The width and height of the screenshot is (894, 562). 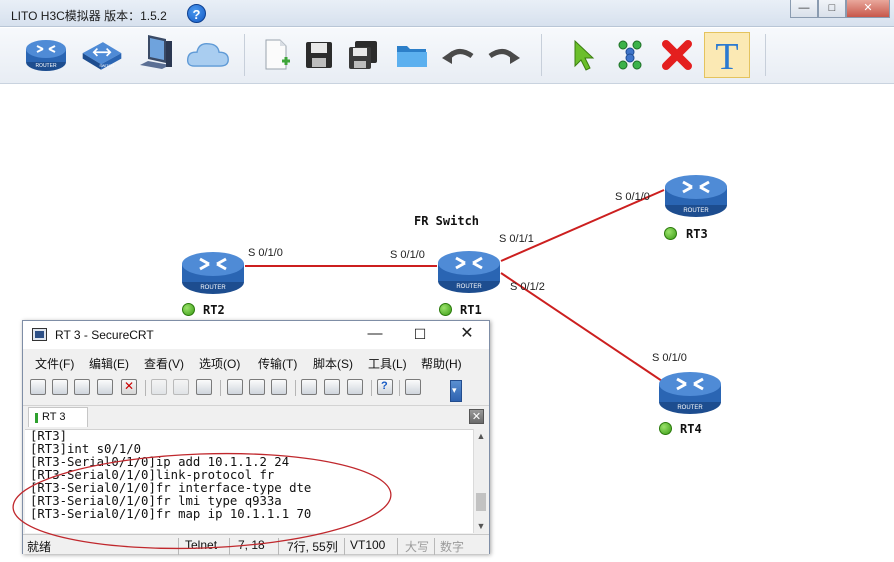 I want to click on securecrt-title: RT 3 - SecureCRT, so click(x=104, y=335).